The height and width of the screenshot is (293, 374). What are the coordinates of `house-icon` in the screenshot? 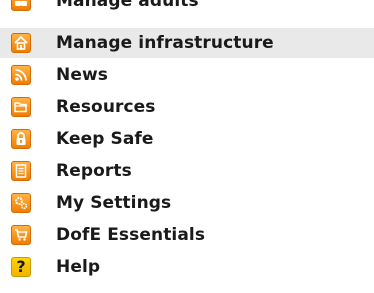 It's located at (21, 43).